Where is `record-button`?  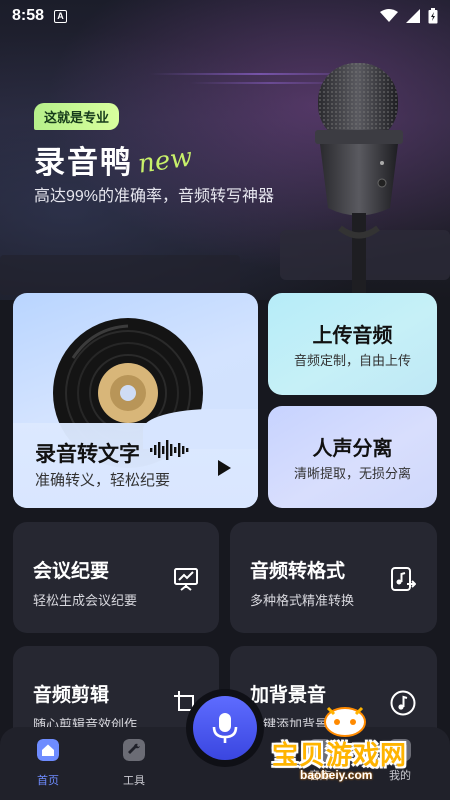
record-button is located at coordinates (225, 728).